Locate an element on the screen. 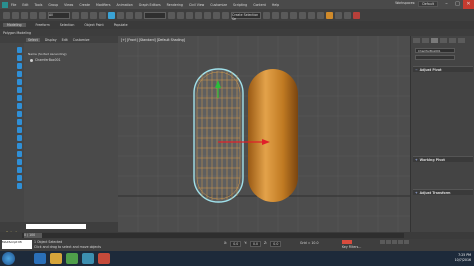  rollout-adjust-transform: + Adjust Transform is located at coordinates (443, 192).